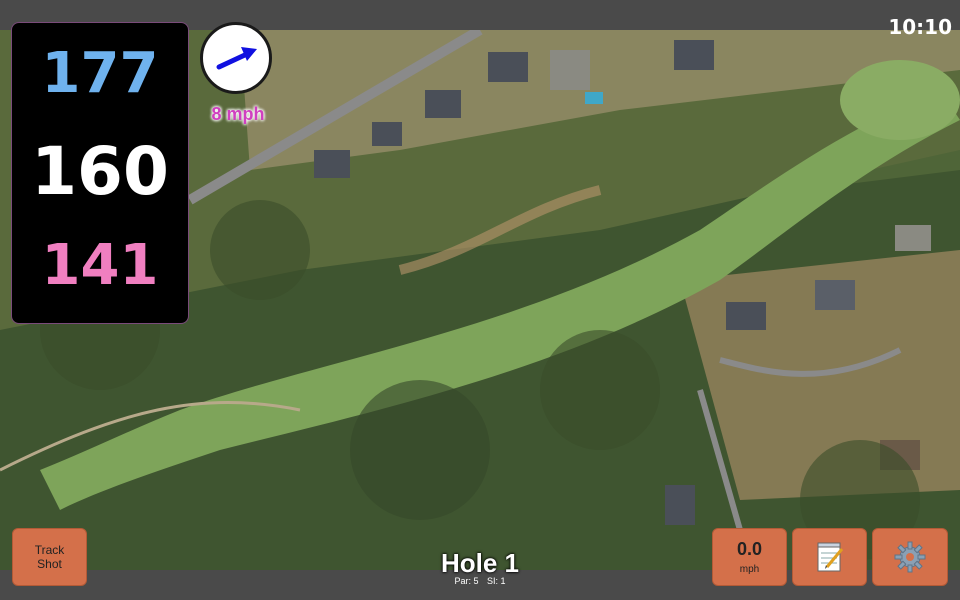 The height and width of the screenshot is (600, 960). I want to click on gear-icon, so click(910, 557).